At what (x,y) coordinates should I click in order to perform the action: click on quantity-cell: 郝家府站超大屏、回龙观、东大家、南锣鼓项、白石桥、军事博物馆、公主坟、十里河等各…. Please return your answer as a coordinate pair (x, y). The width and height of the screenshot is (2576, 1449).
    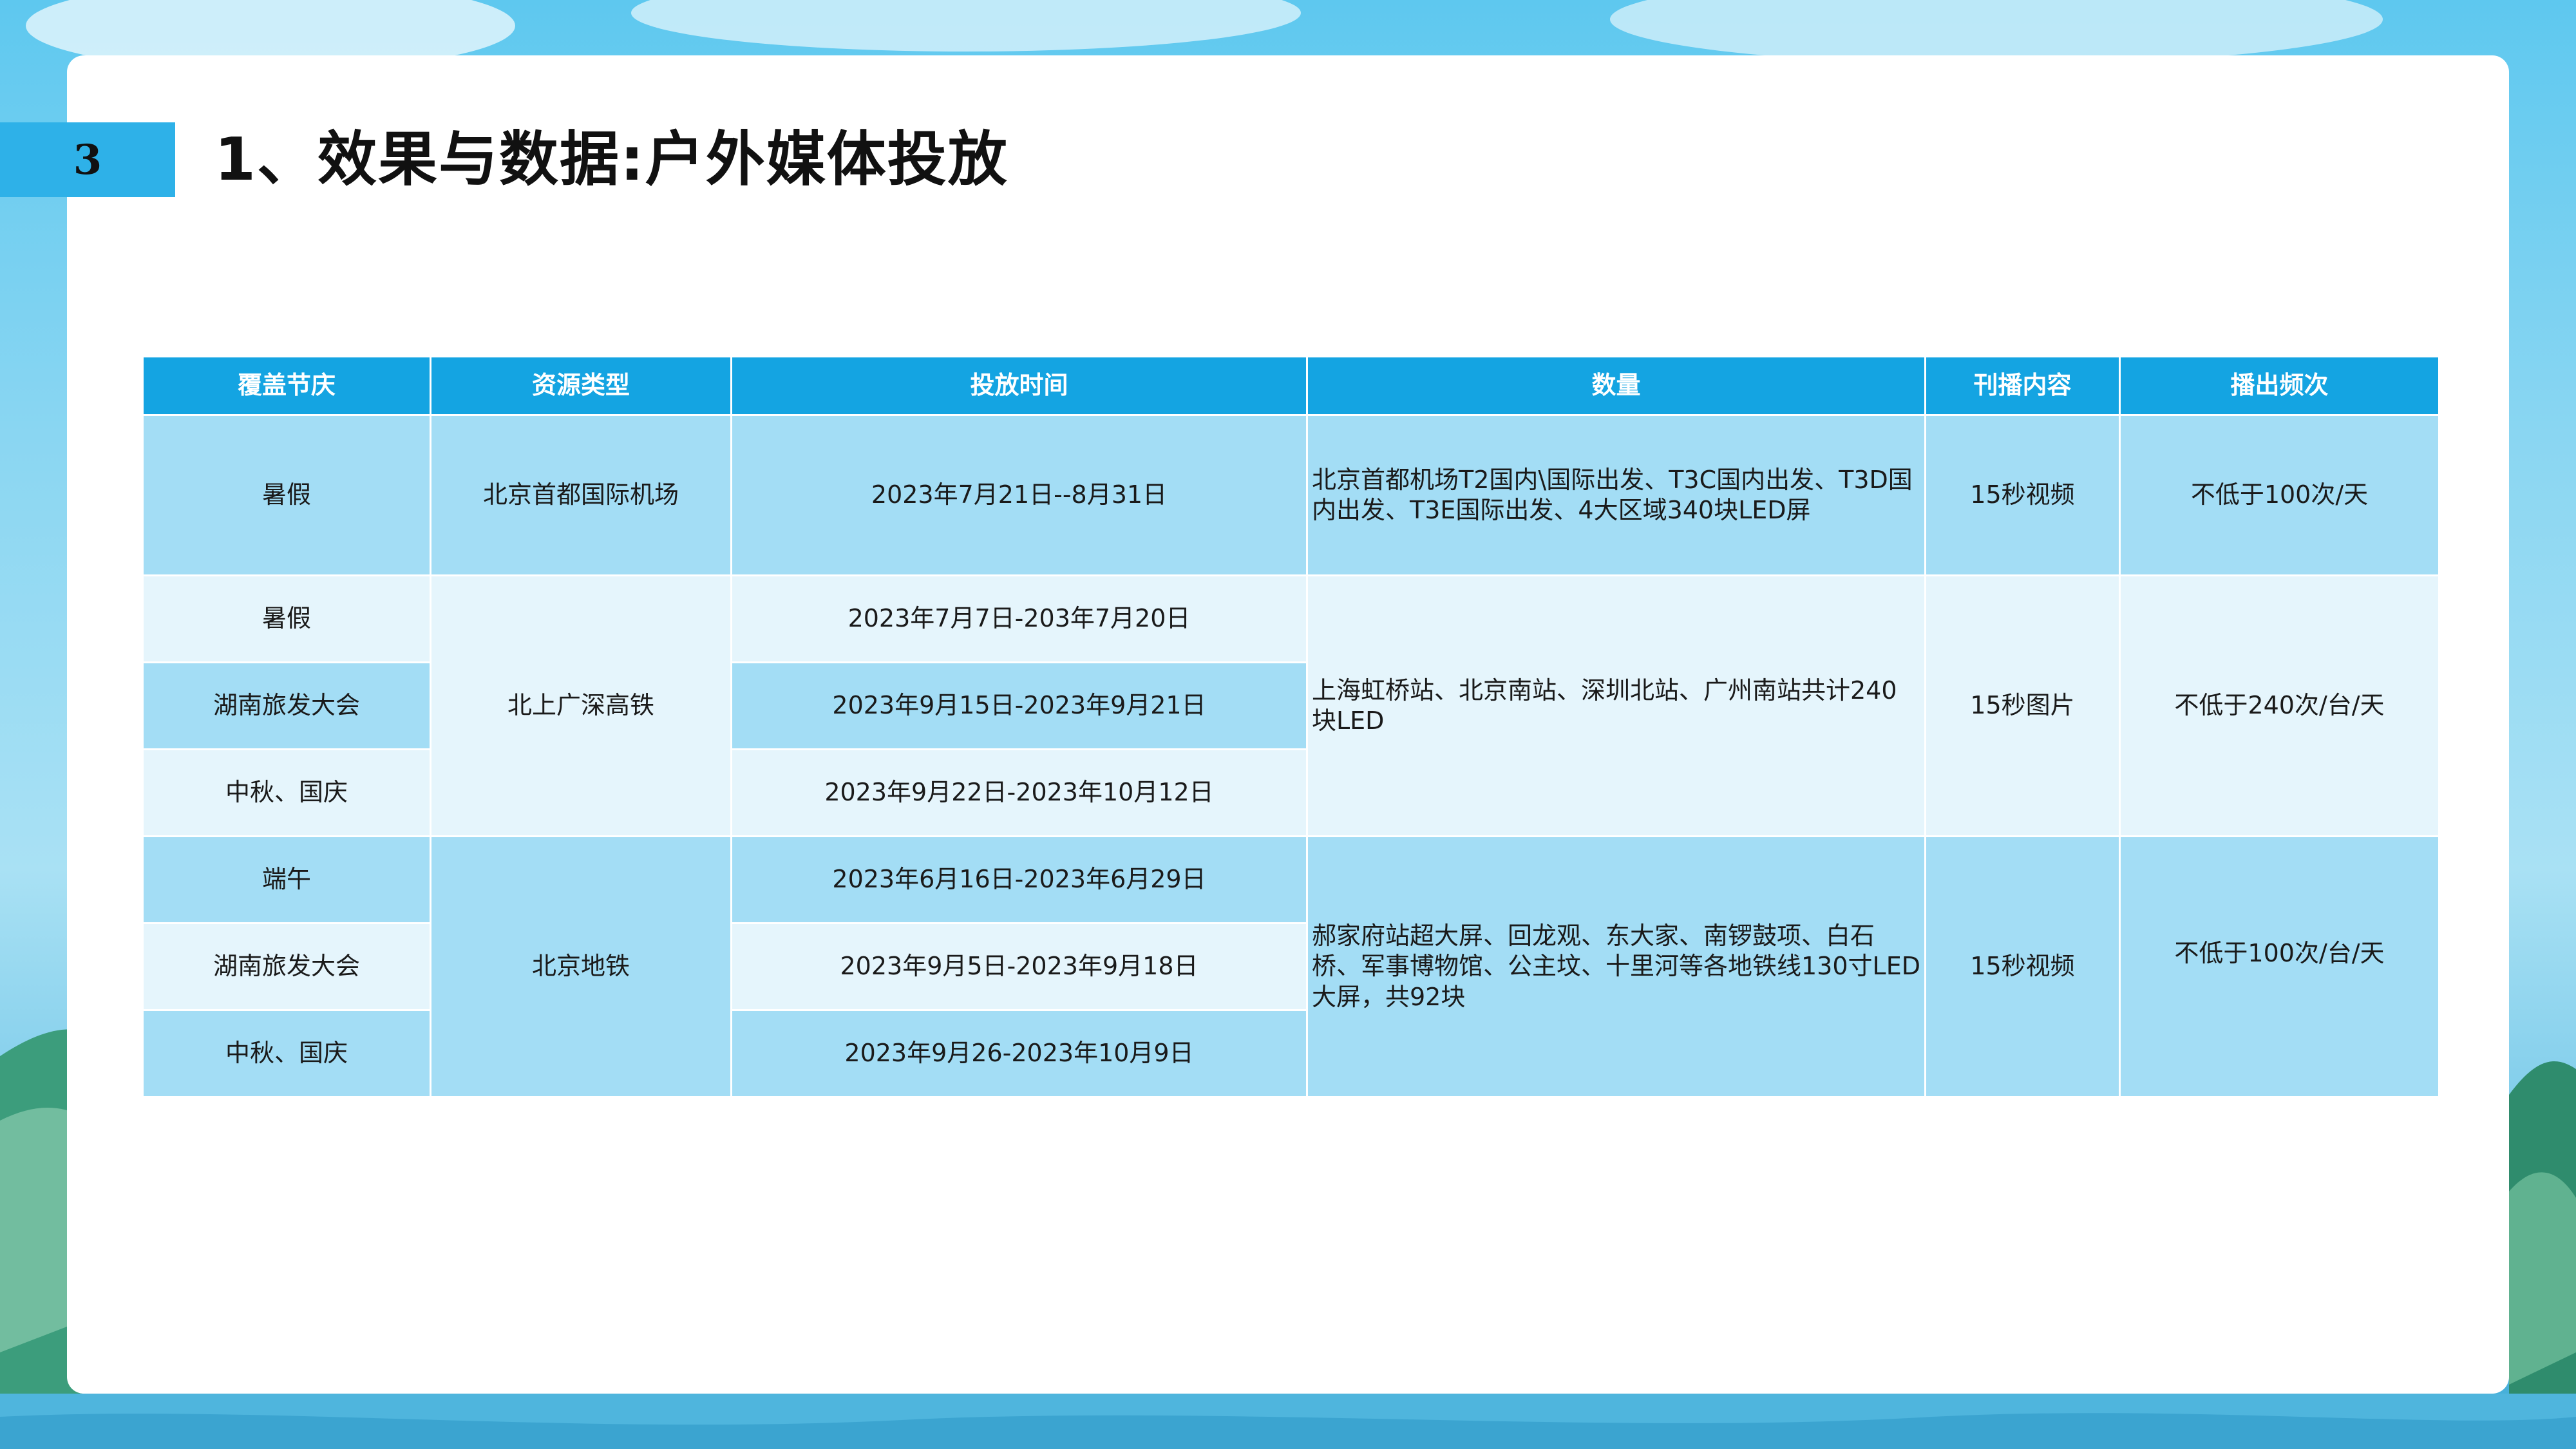
    Looking at the image, I should click on (1616, 967).